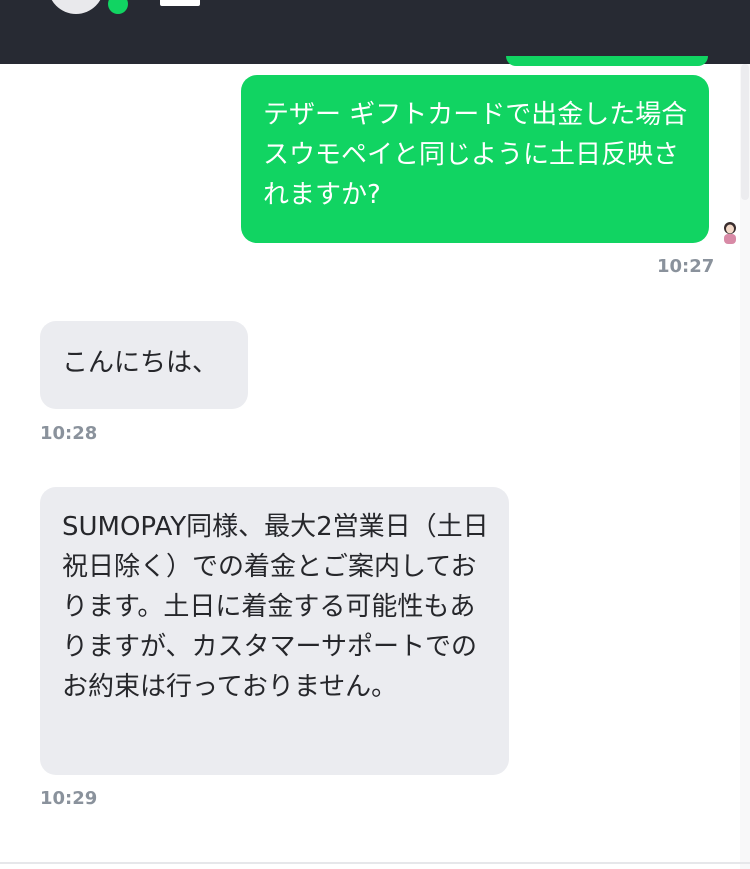 The image size is (750, 869). I want to click on online-status-dot, so click(118, 7).